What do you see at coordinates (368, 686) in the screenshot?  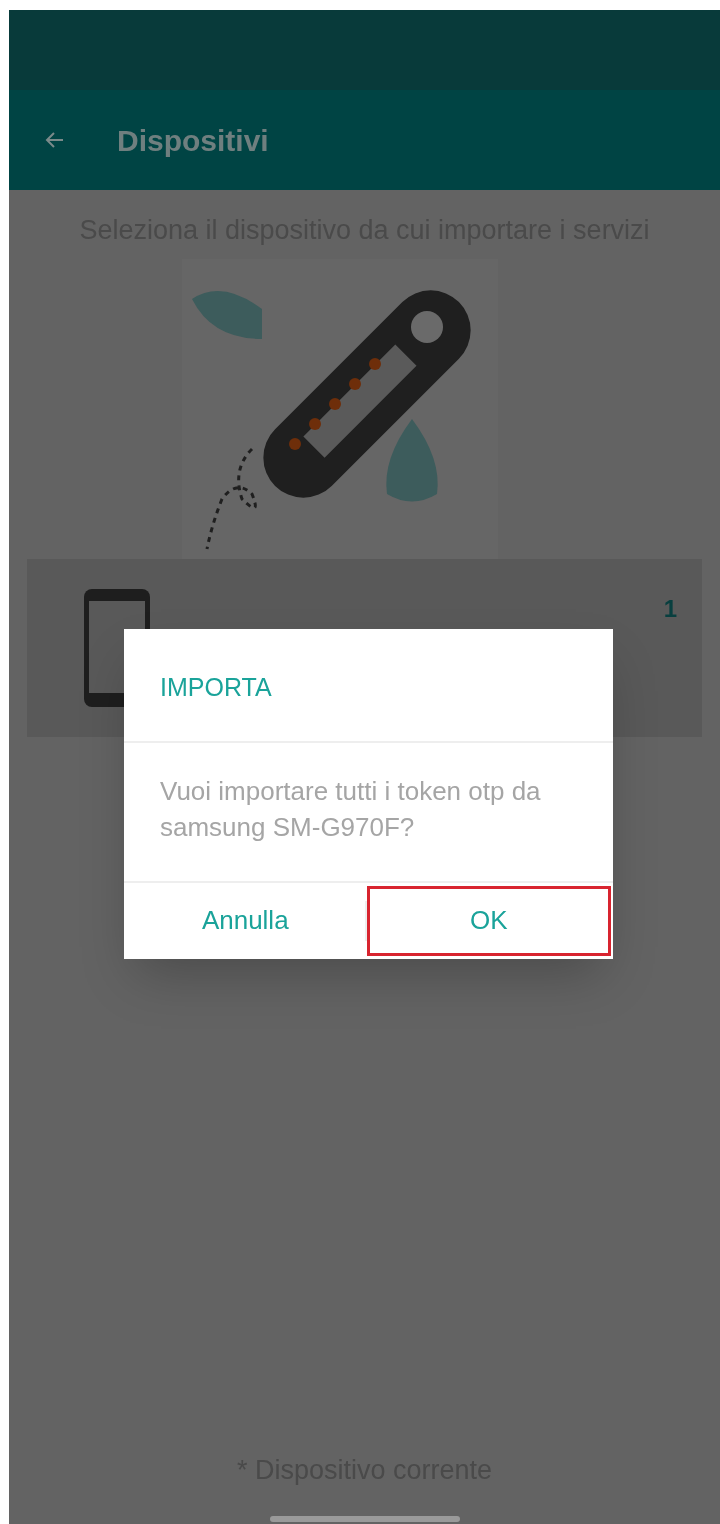 I see `dialog-title: IMPORTA` at bounding box center [368, 686].